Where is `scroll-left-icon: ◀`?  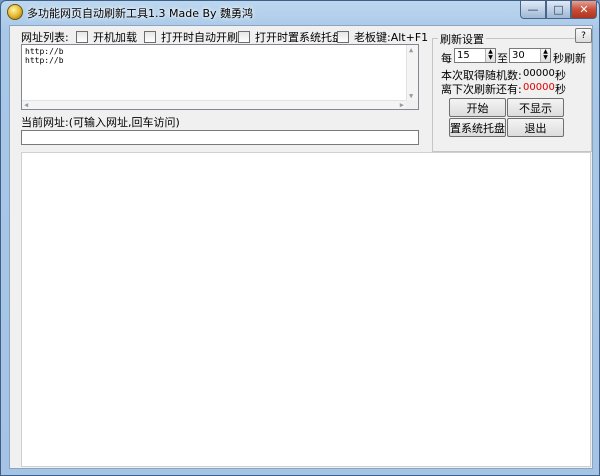
scroll-left-icon: ◀ is located at coordinates (26, 105).